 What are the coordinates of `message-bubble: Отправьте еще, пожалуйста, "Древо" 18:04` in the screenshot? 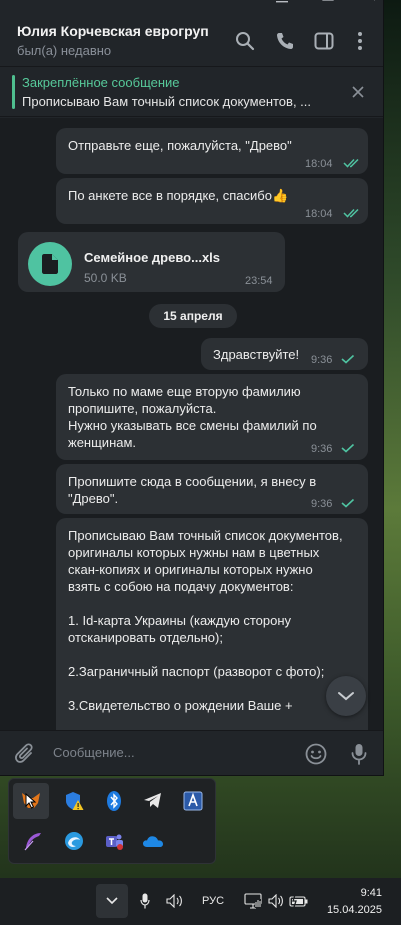 It's located at (212, 151).